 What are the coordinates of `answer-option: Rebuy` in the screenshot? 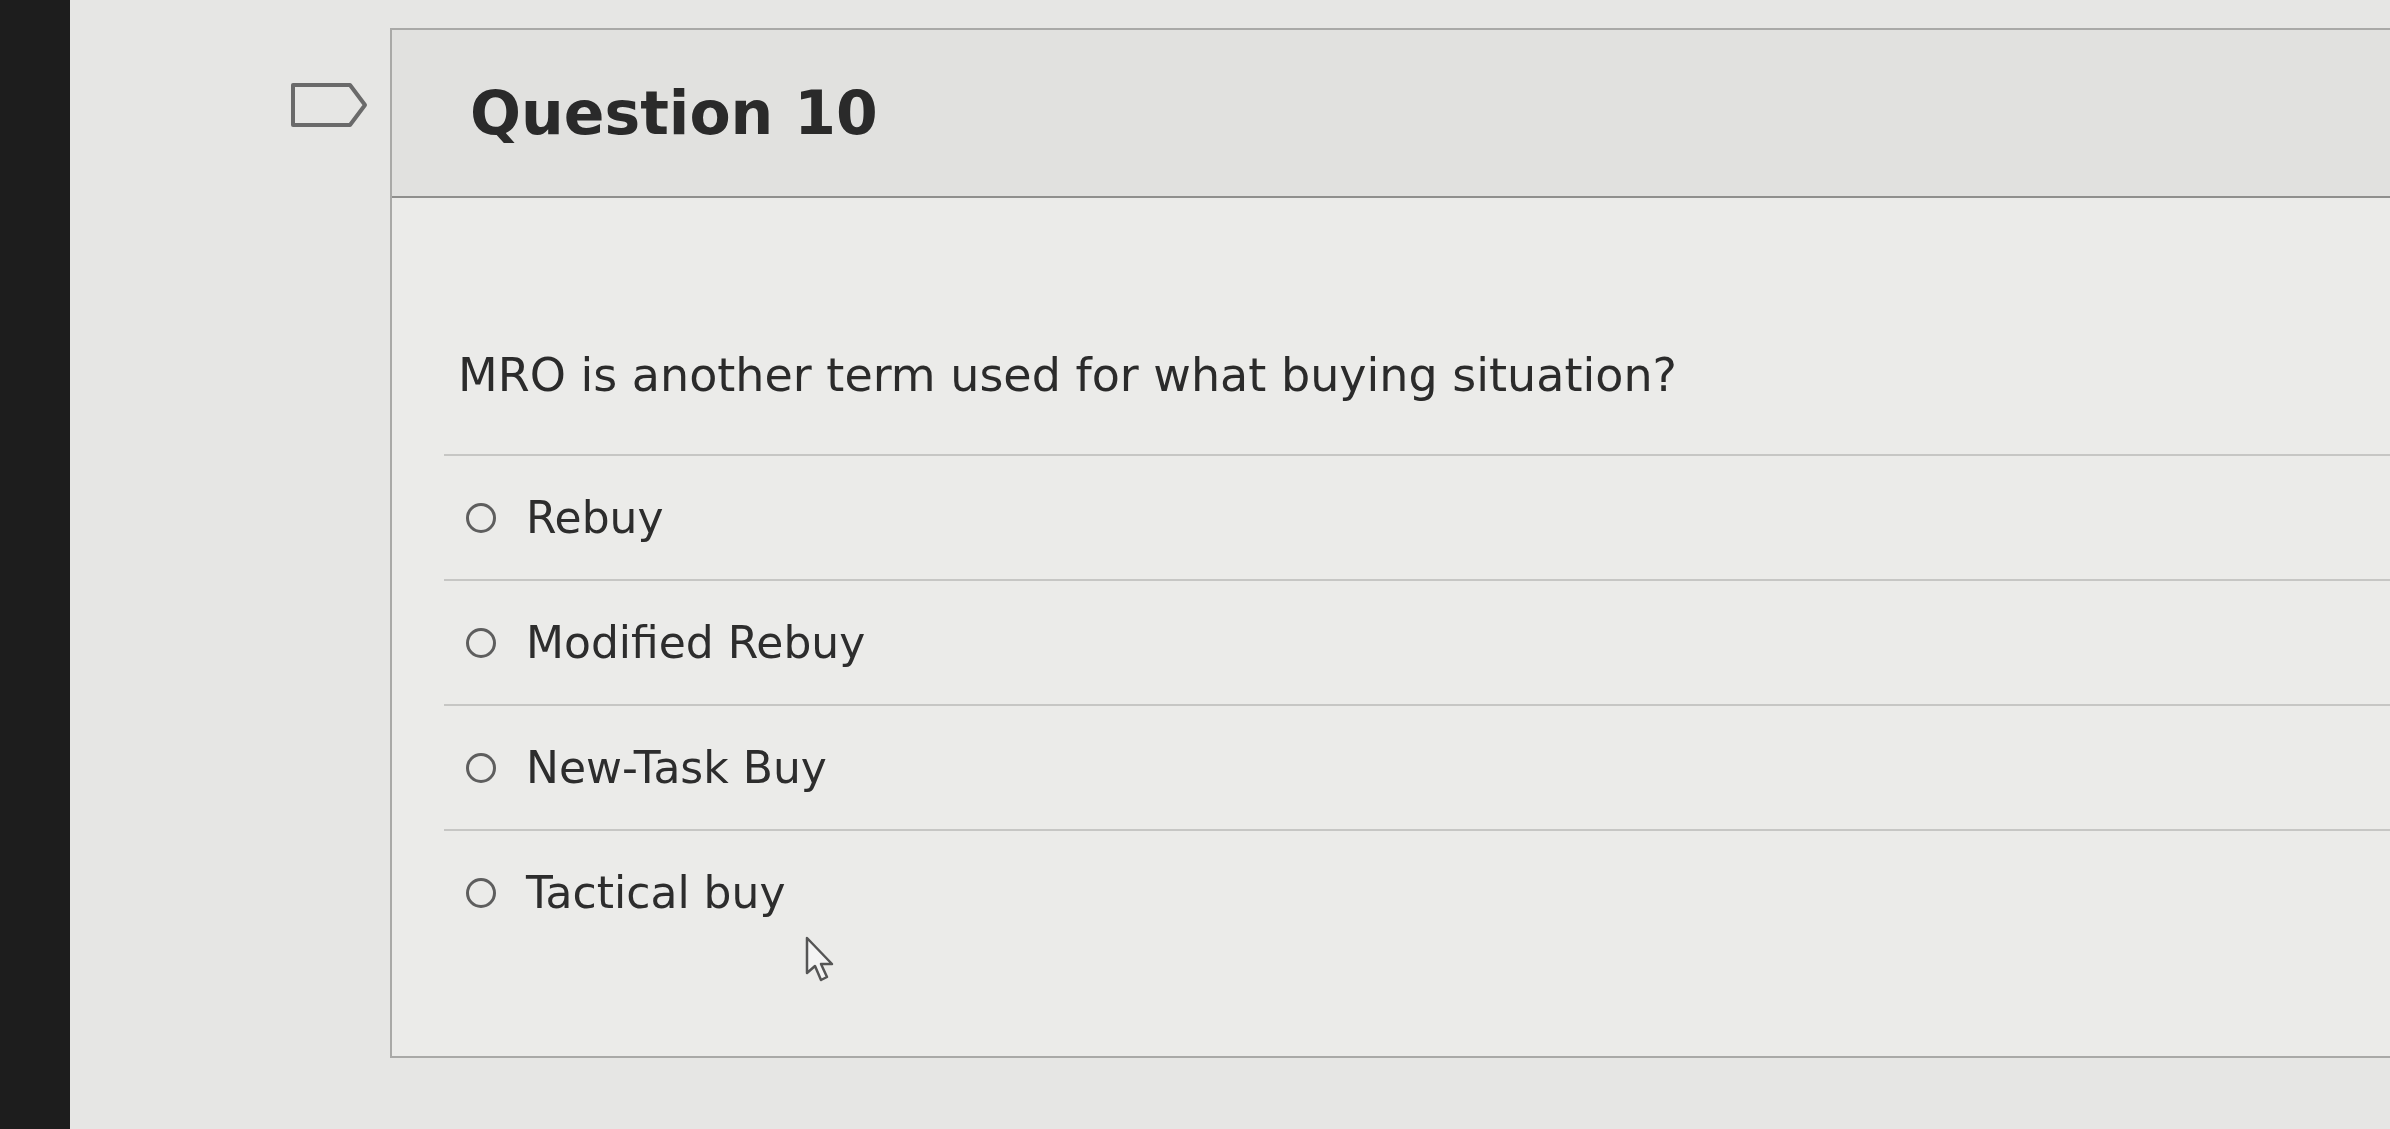 It's located at (1417, 516).